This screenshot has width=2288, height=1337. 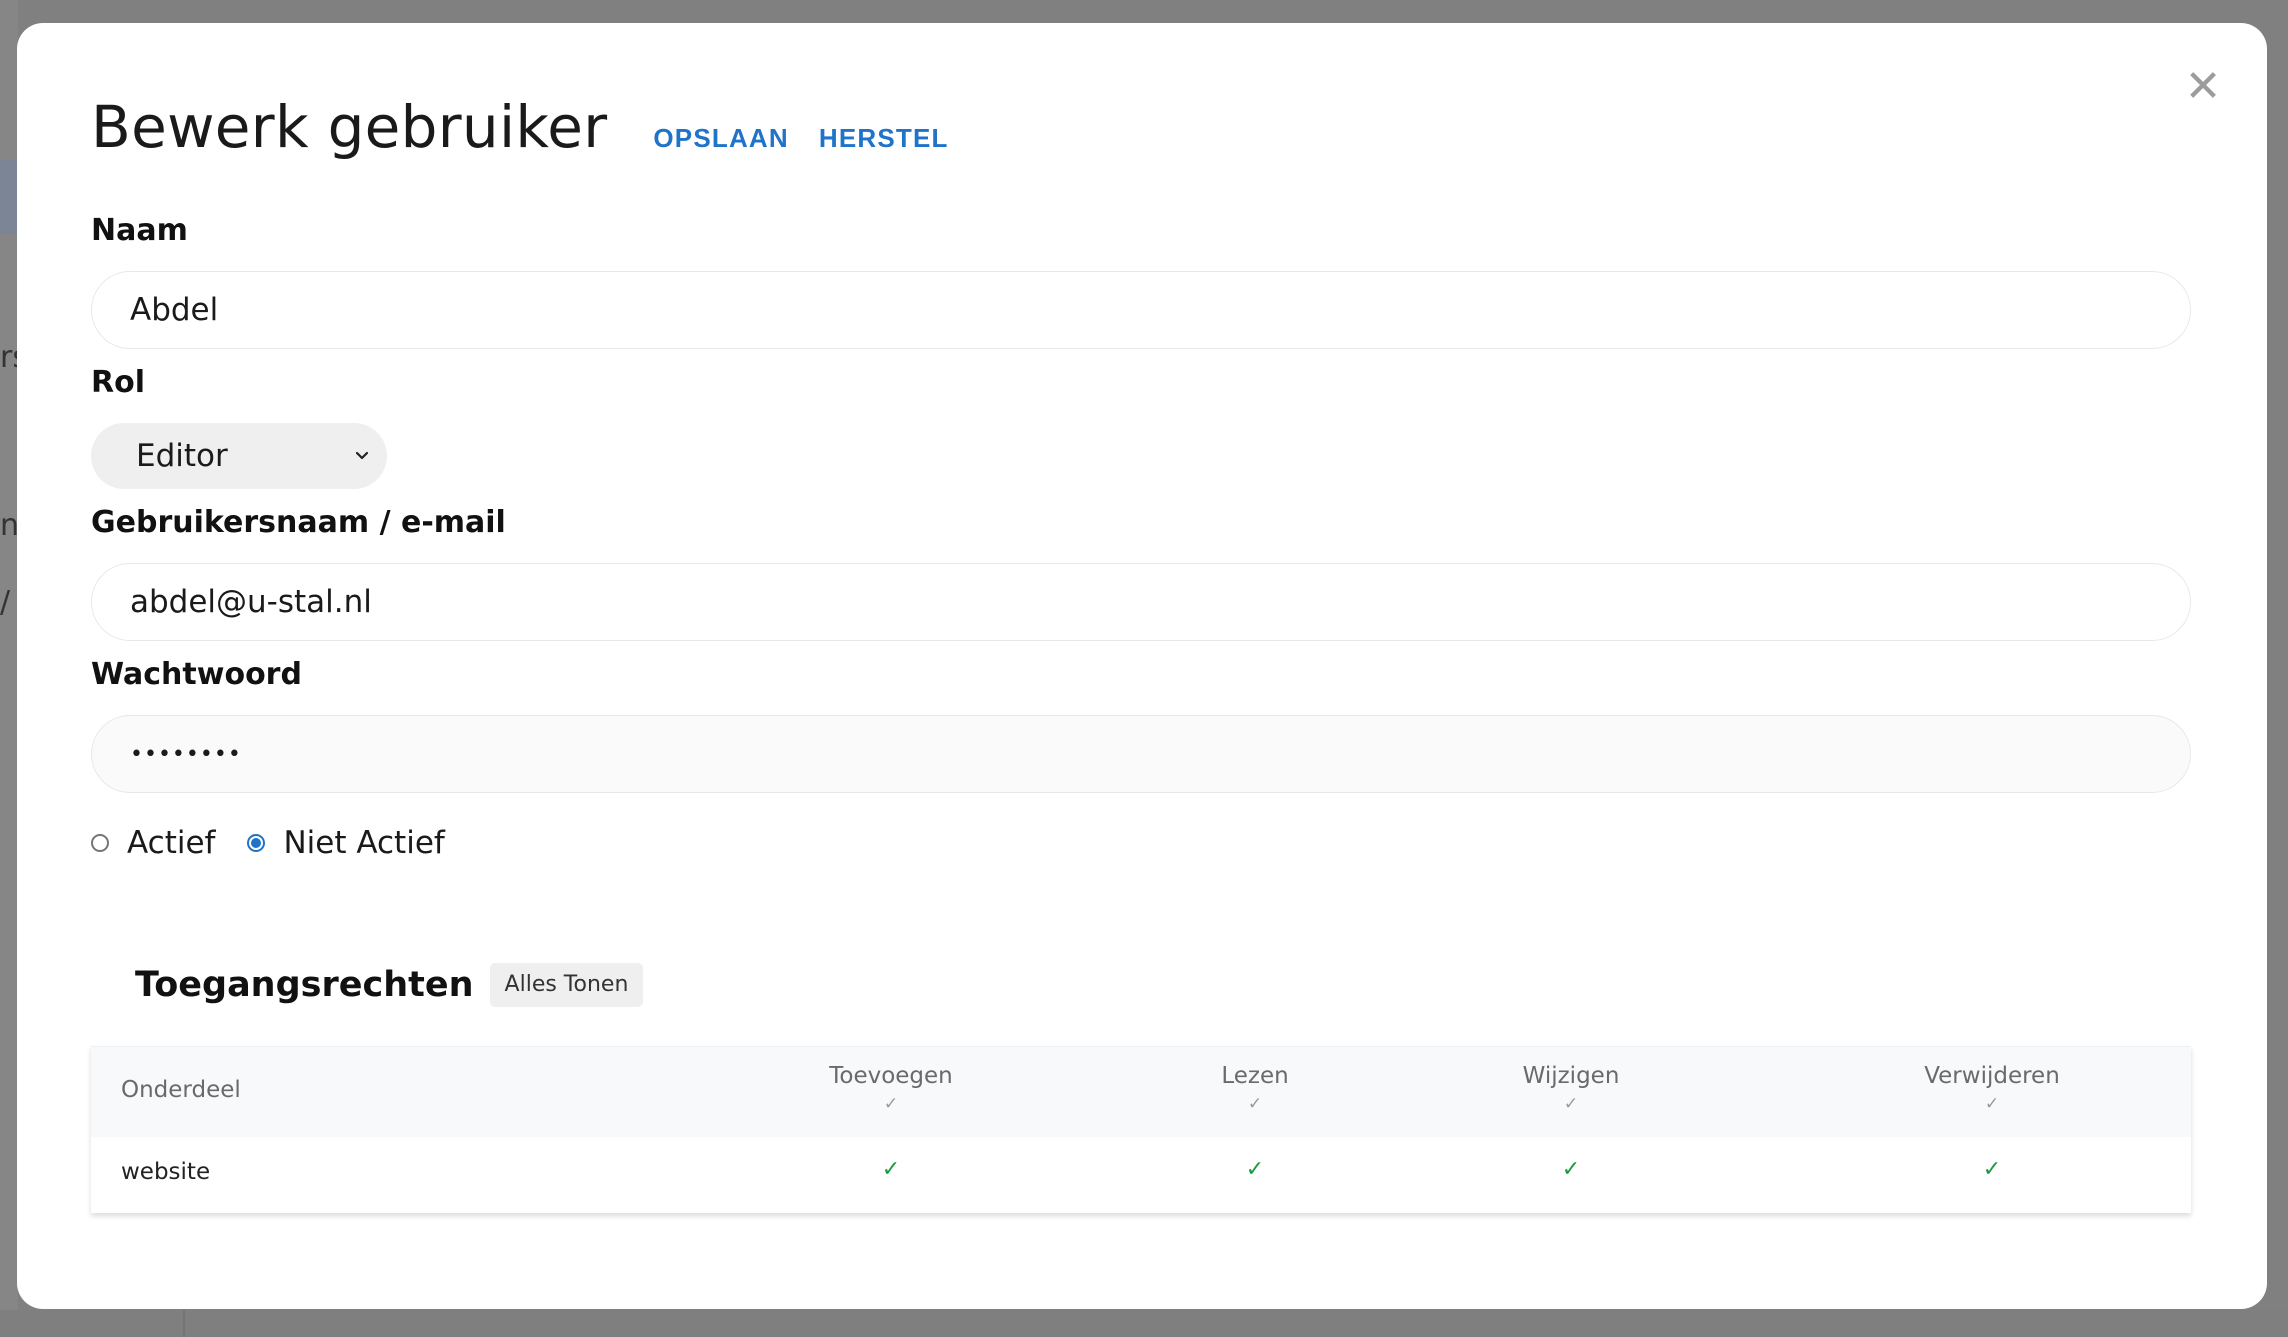 I want to click on background-page-edge: rs n /, so click(x=14, y=668).